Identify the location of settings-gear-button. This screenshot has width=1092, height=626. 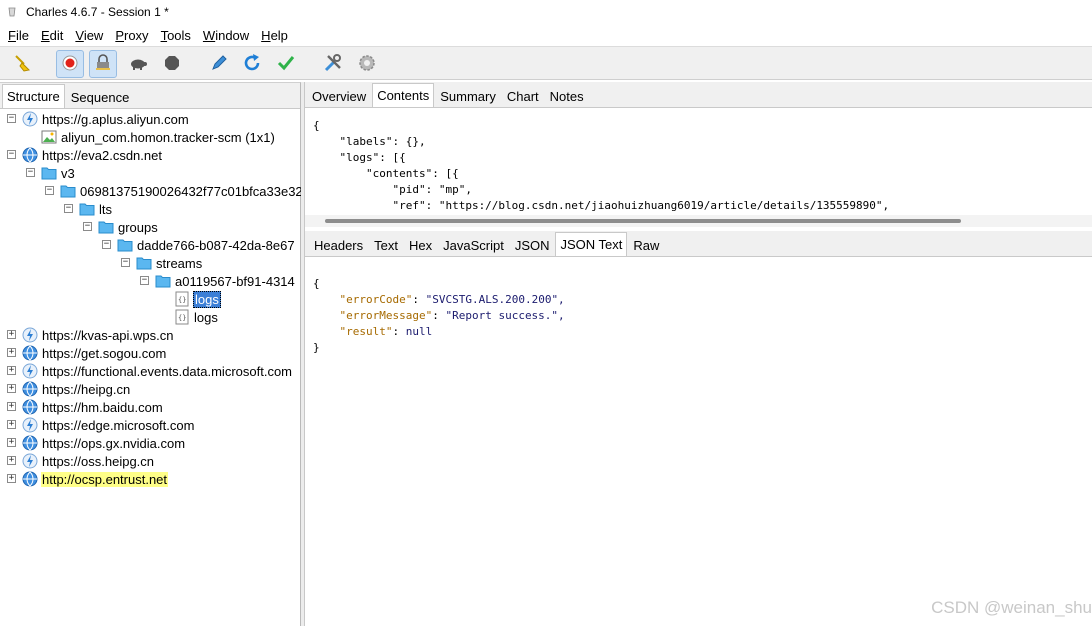
(367, 64).